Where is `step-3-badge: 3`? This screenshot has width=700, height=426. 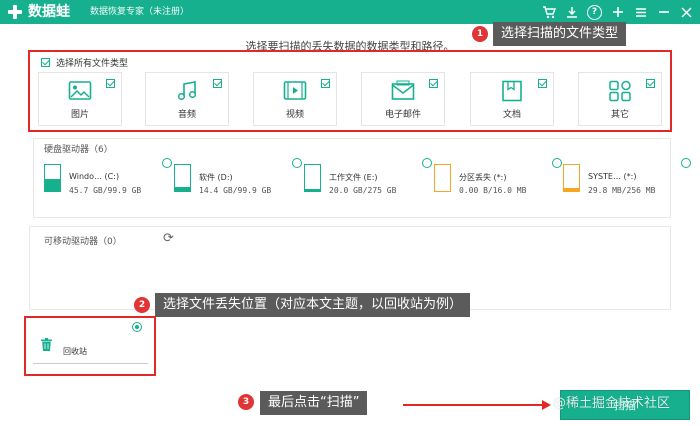
step-3-badge: 3 is located at coordinates (246, 402).